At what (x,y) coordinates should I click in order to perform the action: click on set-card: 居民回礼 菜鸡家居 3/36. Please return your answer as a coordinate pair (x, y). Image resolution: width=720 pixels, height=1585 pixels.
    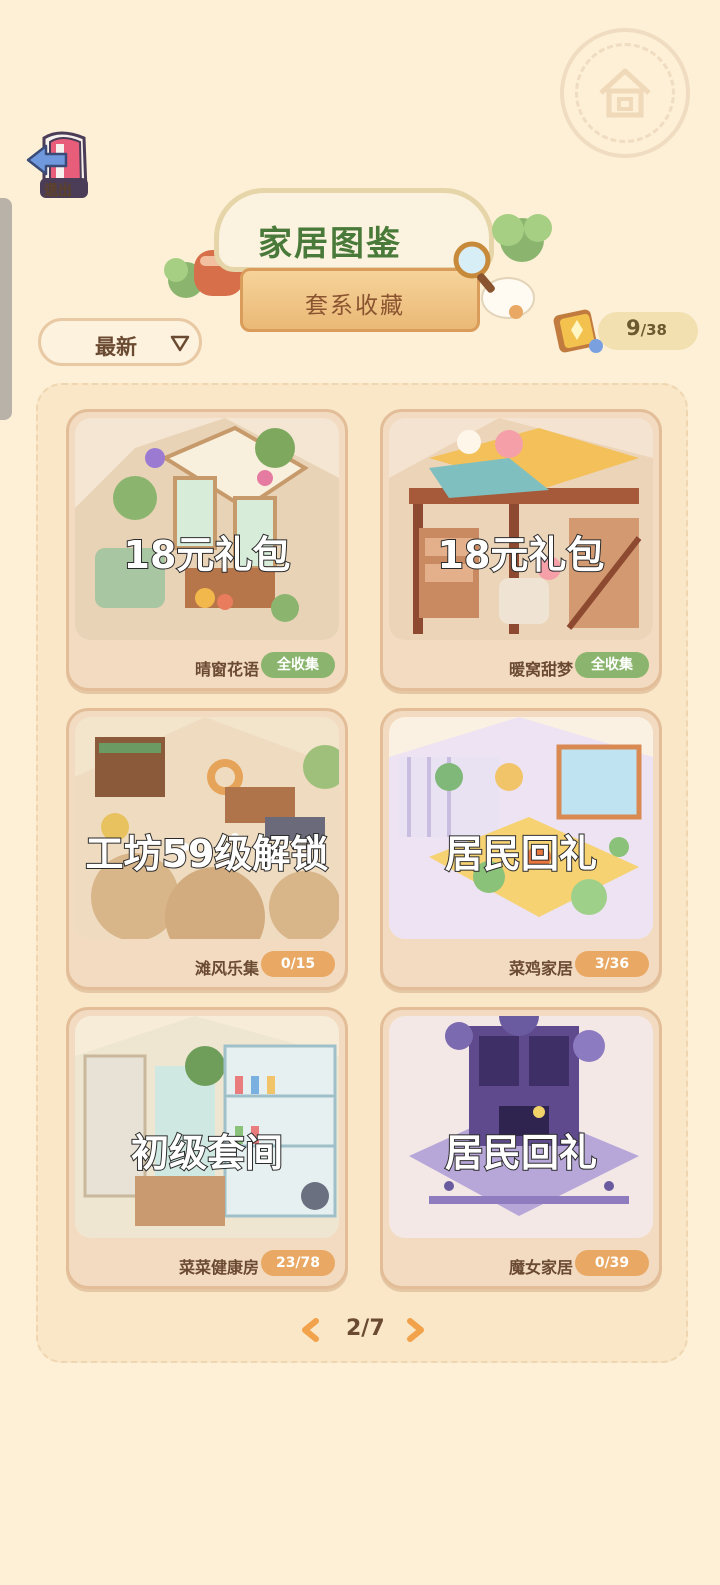
    Looking at the image, I should click on (521, 849).